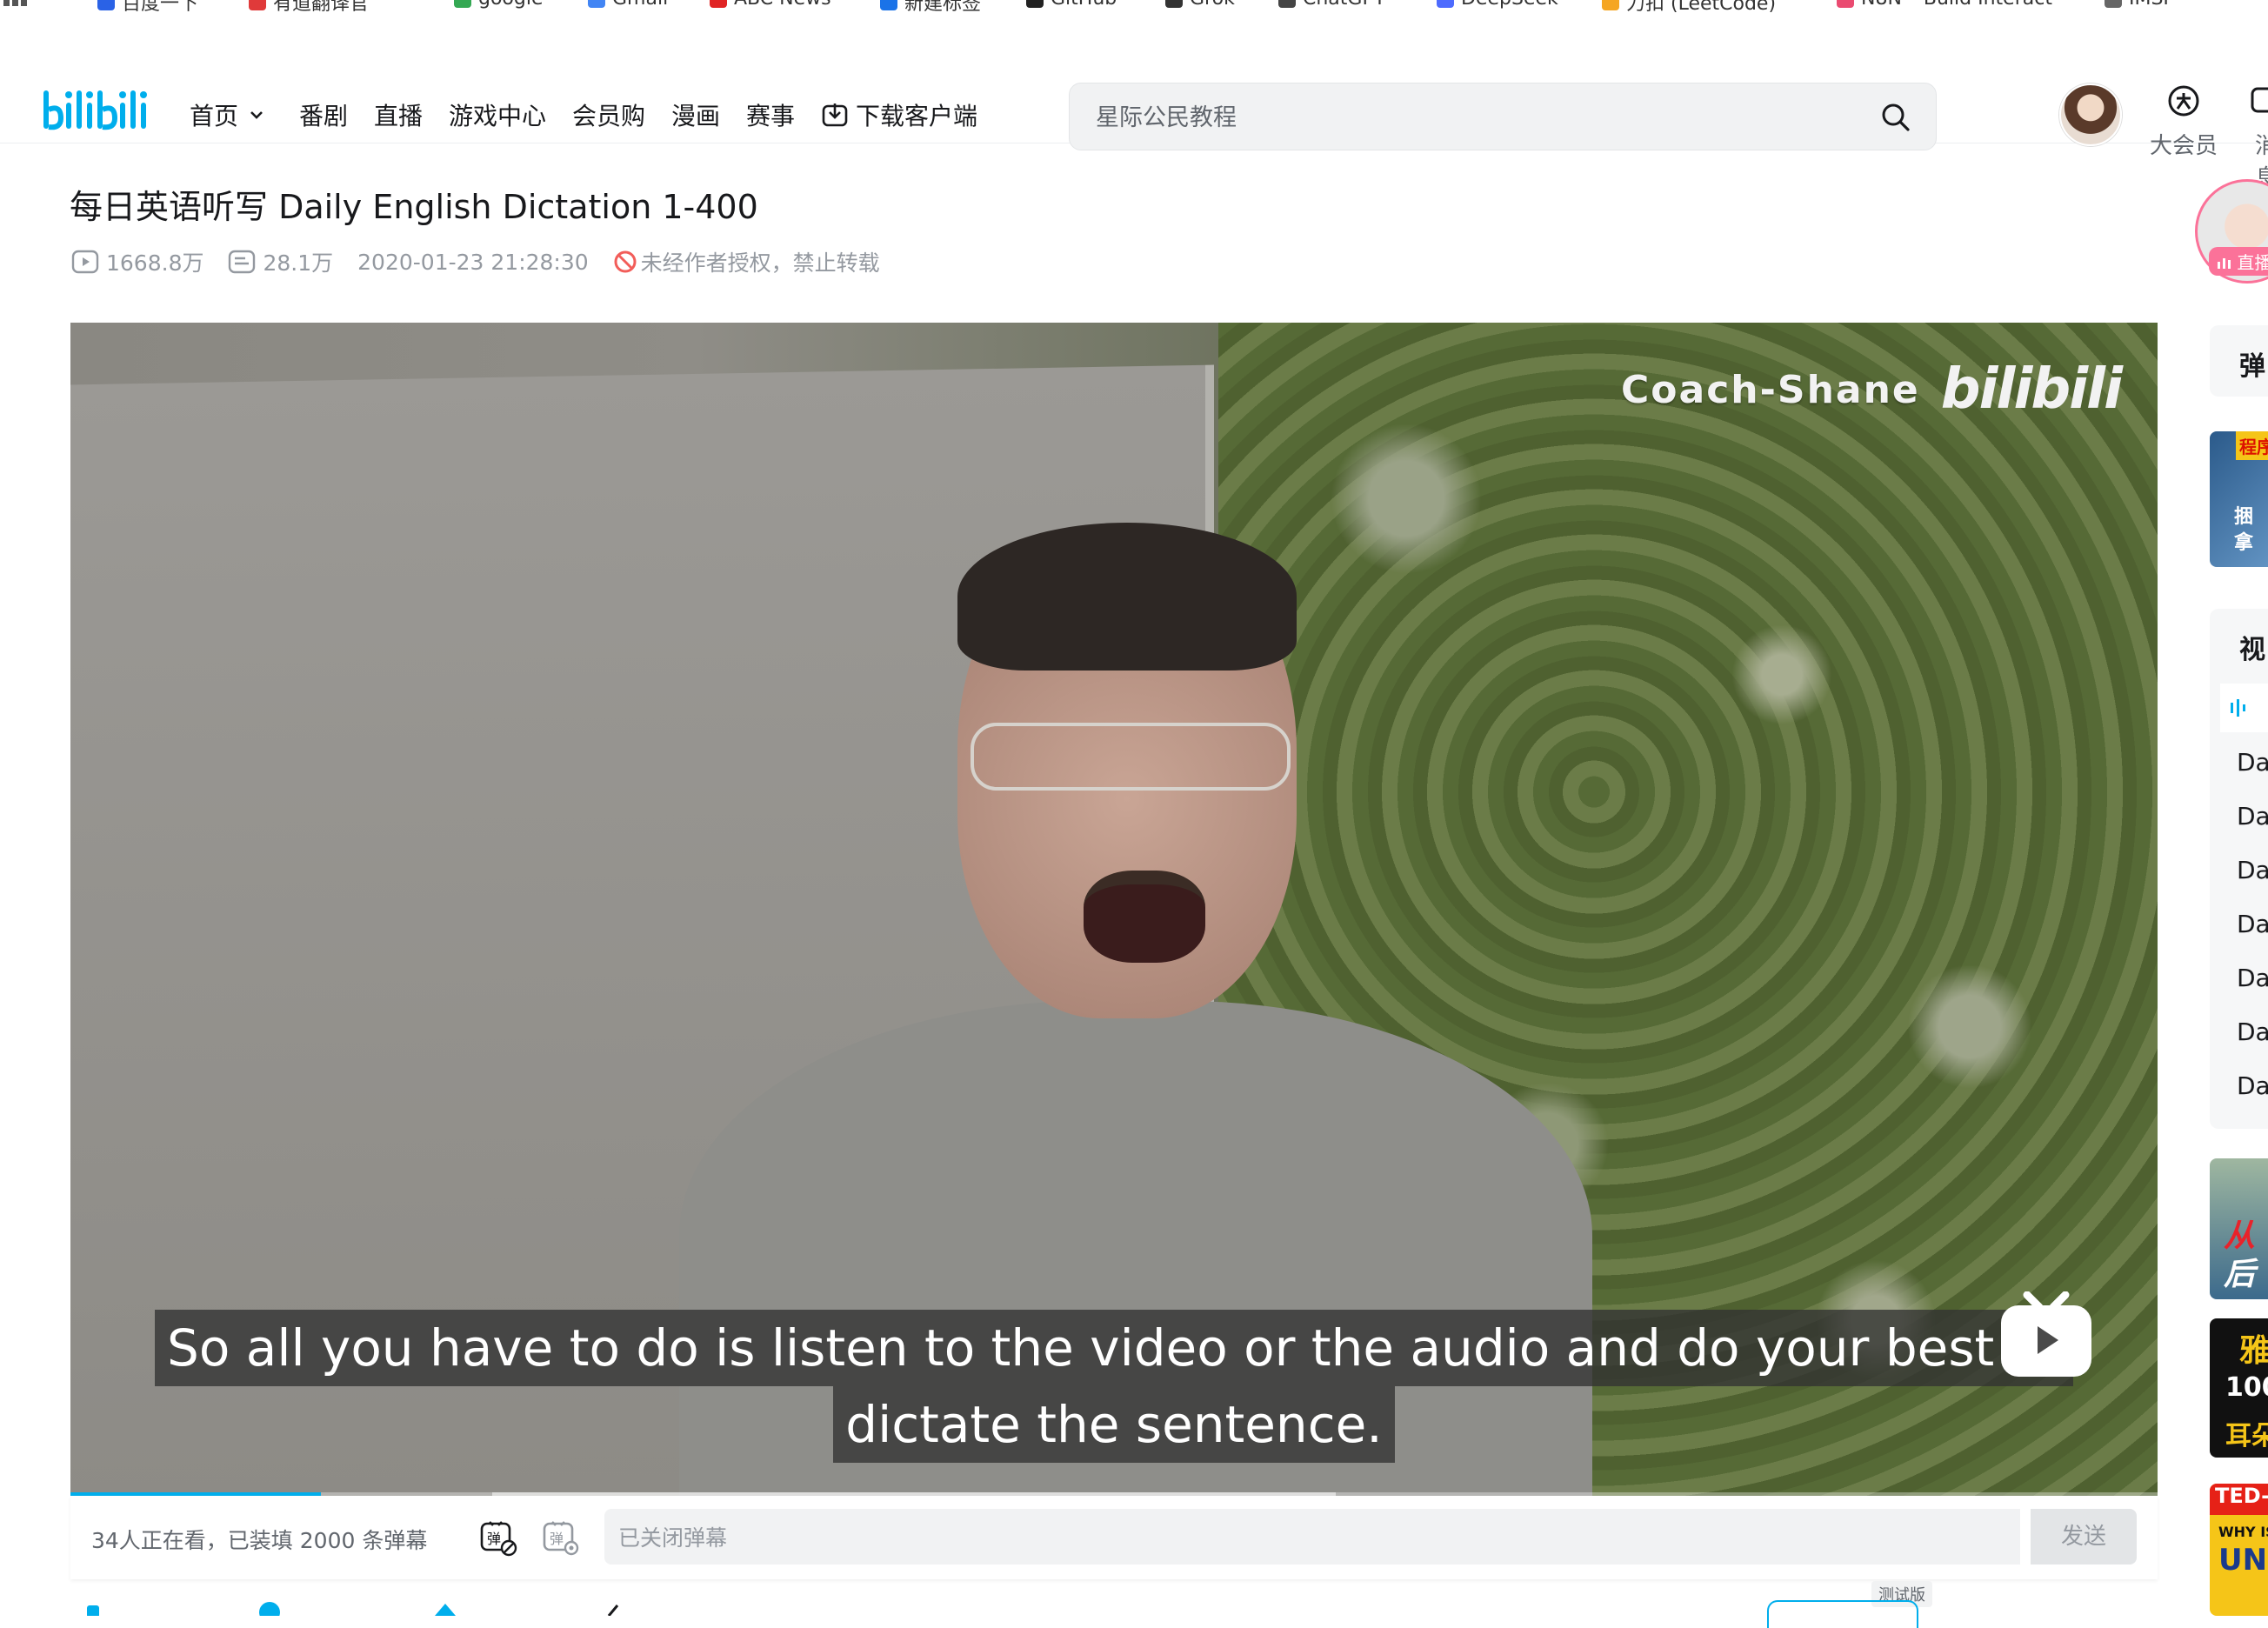 The image size is (2268, 1628). I want to click on bookmark-item: IMSF, so click(2139, 5).